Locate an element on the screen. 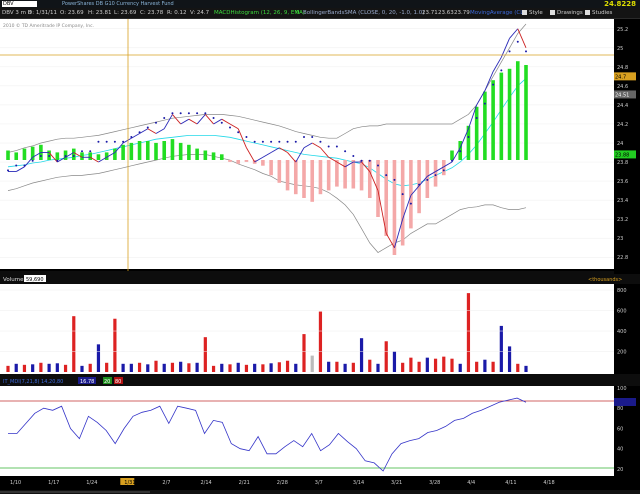 Image resolution: width=640 pixels, height=494 pixels. volume-value: 59,690 is located at coordinates (35, 280).